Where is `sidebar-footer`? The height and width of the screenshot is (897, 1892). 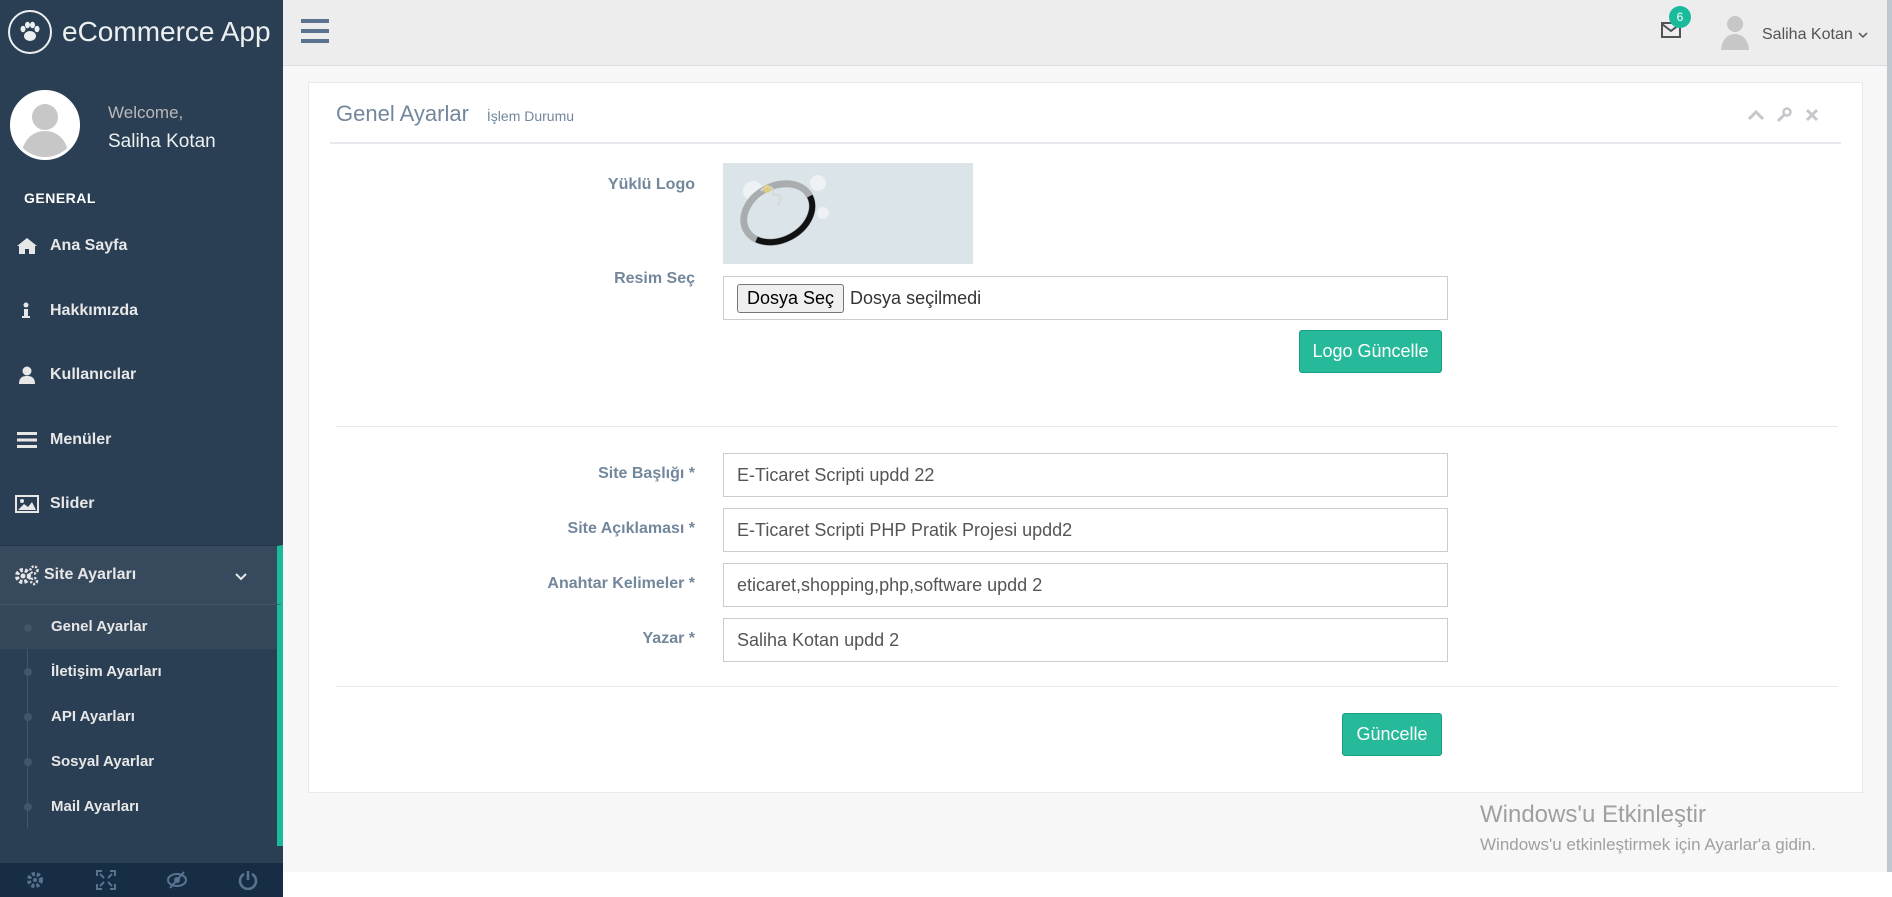 sidebar-footer is located at coordinates (141, 880).